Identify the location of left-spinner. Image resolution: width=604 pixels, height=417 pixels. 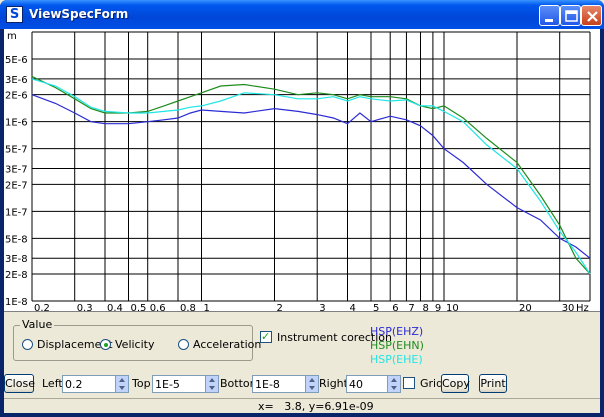
(122, 384).